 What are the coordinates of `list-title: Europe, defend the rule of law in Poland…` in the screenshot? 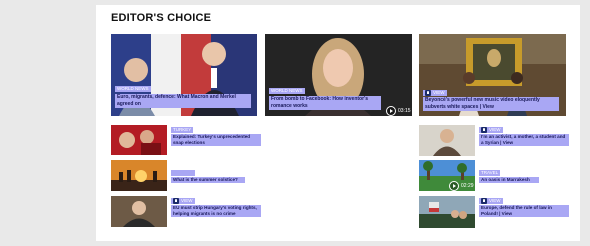 It's located at (524, 211).